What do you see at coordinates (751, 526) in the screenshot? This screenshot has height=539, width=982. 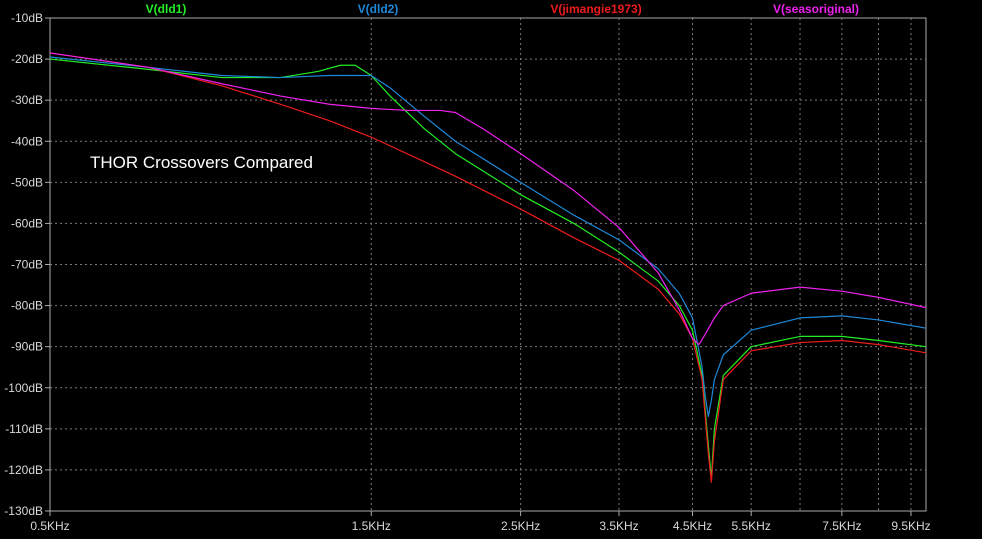 I see `x-tick-label: 5.5KHz` at bounding box center [751, 526].